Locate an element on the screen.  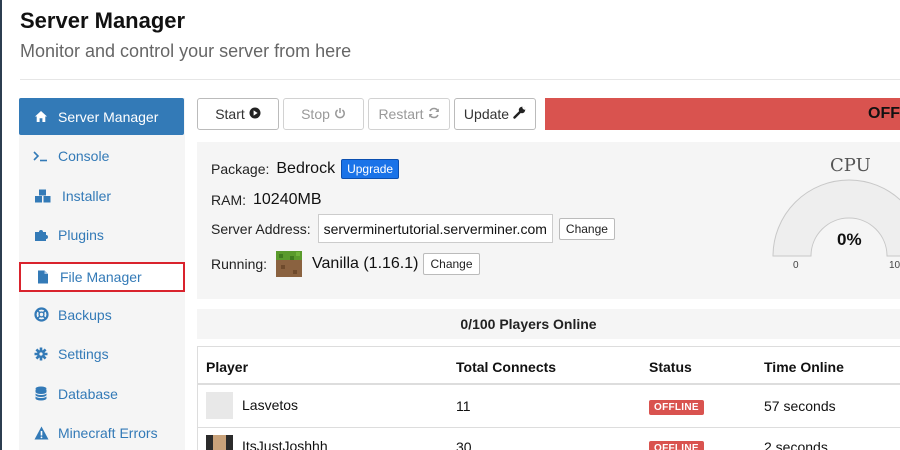
cpu-gauge-min: 0 is located at coordinates (796, 265).